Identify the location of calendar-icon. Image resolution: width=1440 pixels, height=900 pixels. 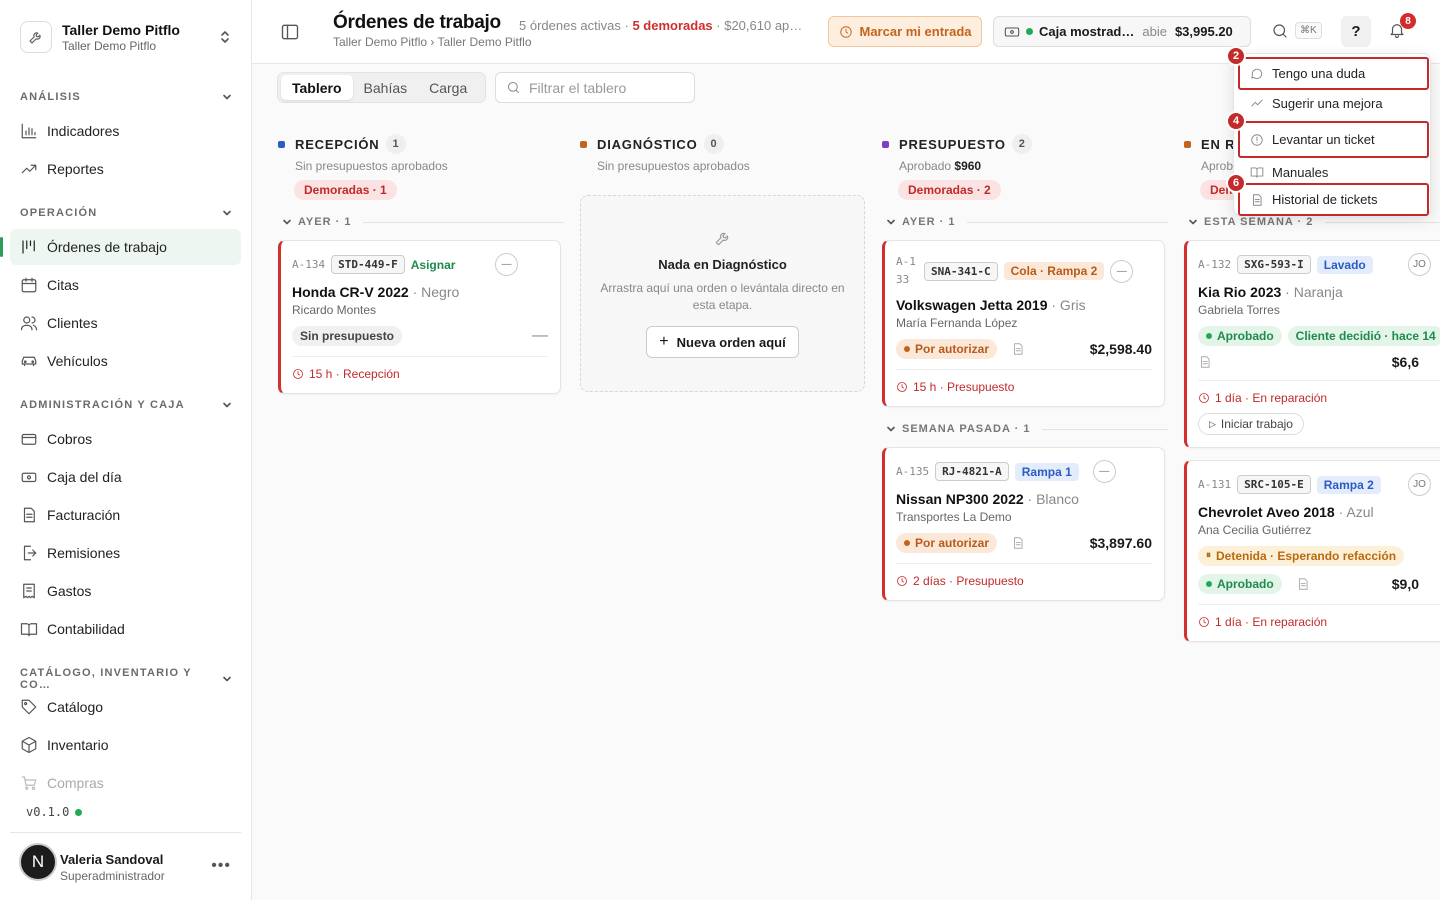
(29, 285).